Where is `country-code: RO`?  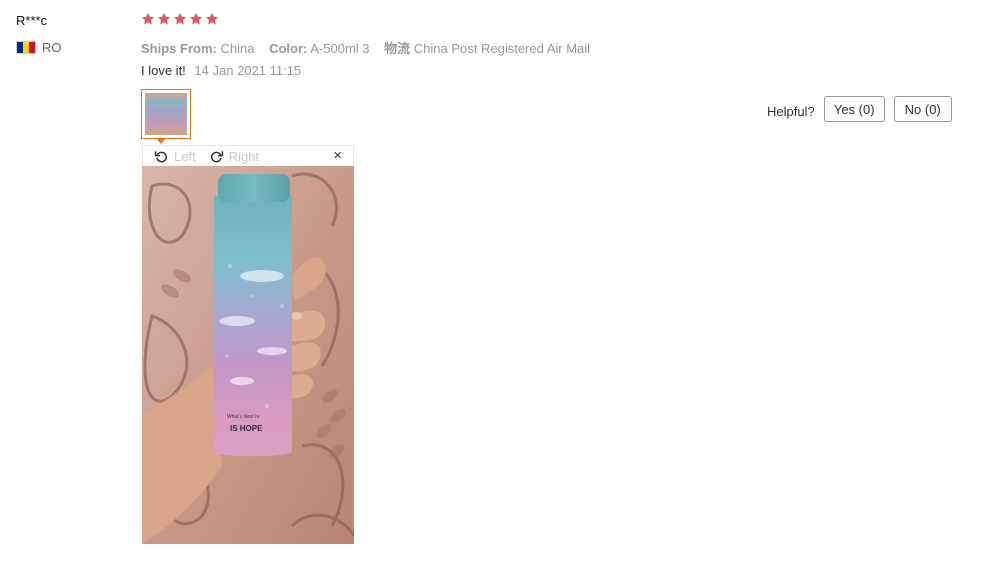
country-code: RO is located at coordinates (52, 47).